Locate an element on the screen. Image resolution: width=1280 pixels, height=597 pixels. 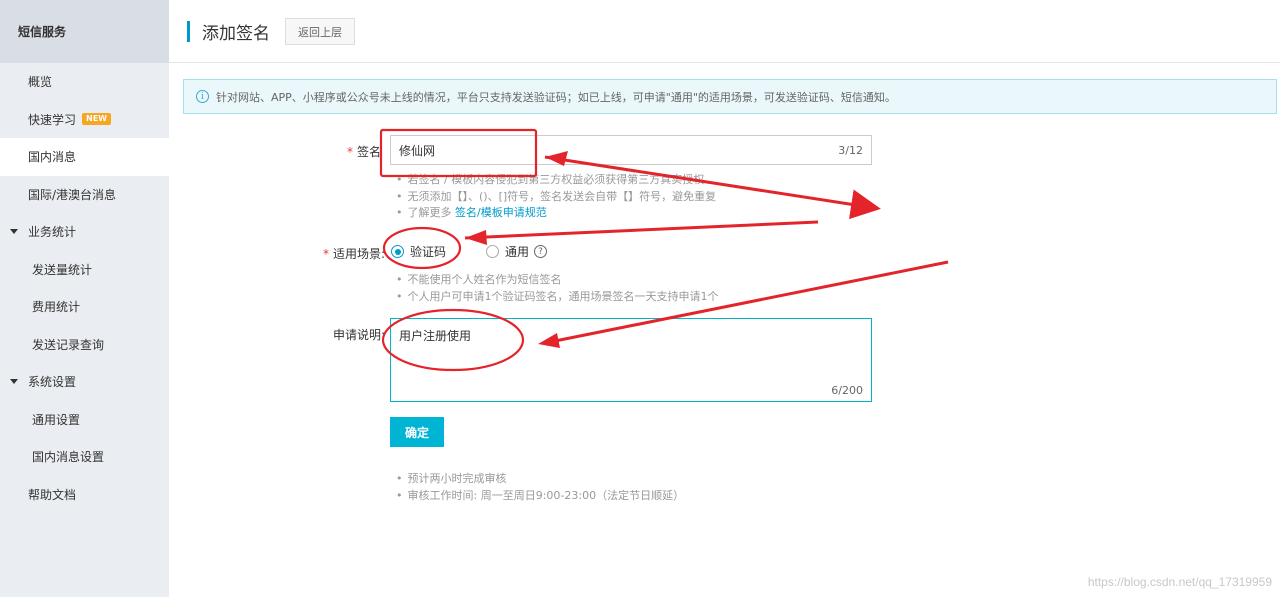
sidebar-item-international-message: 国际/港澳台消息 is located at coordinates (84, 195).